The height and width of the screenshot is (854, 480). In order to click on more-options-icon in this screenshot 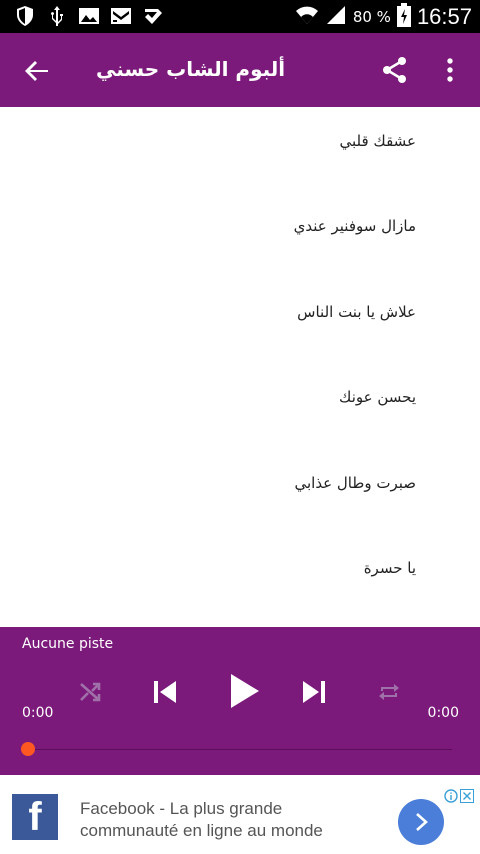, I will do `click(450, 70)`.